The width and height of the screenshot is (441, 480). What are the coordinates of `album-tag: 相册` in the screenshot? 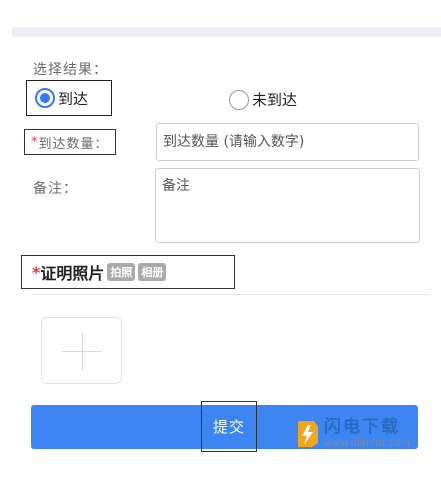 It's located at (152, 272).